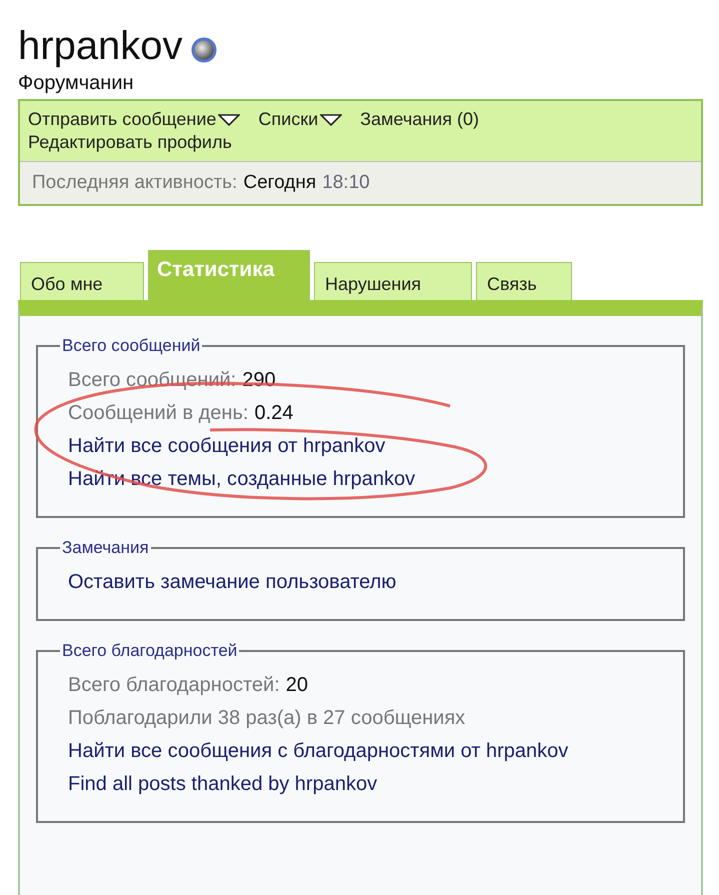 This screenshot has width=719, height=895. What do you see at coordinates (203, 50) in the screenshot?
I see `status-orb-icon` at bounding box center [203, 50].